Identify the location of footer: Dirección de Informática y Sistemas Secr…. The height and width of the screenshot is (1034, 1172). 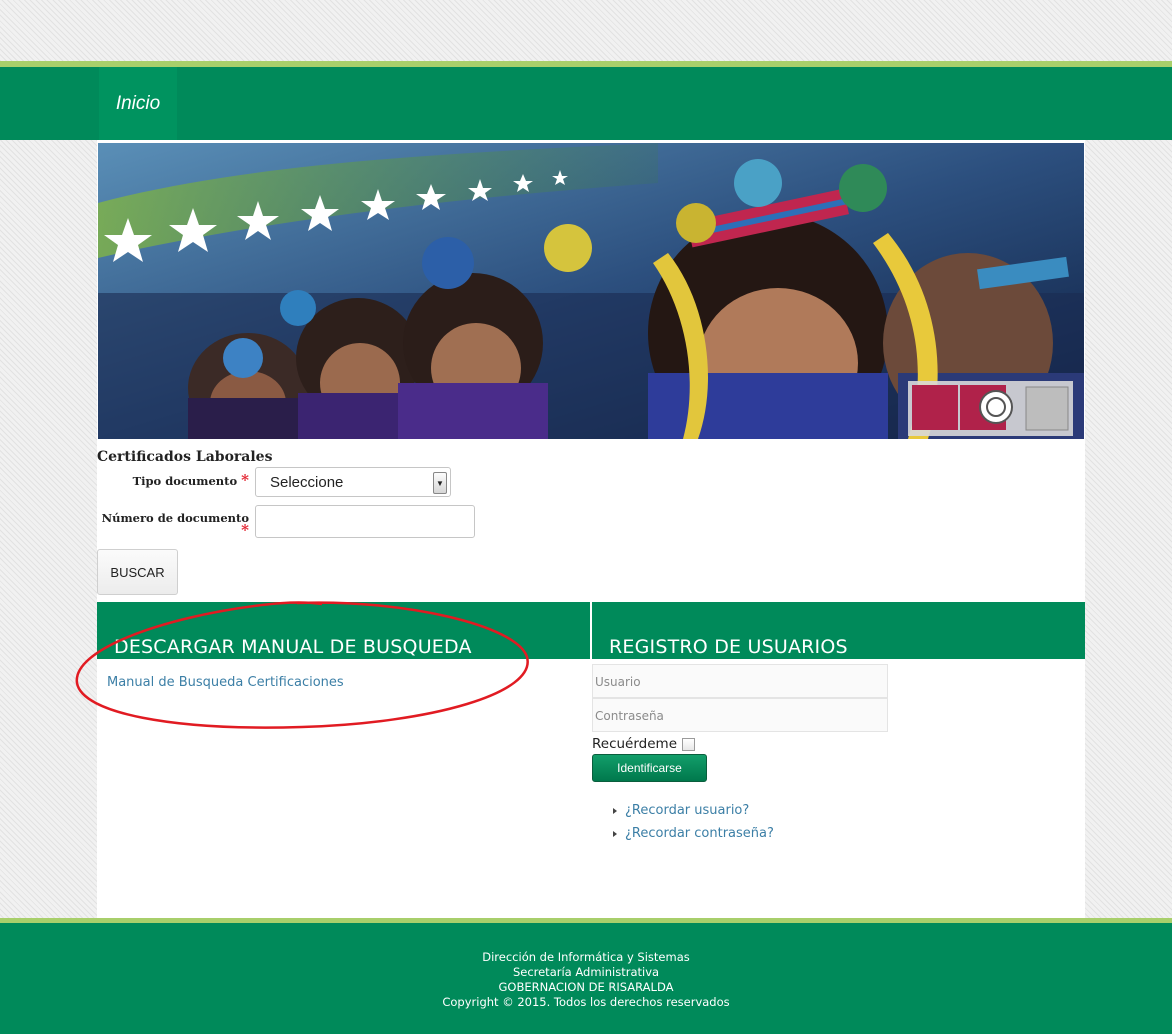
(586, 978).